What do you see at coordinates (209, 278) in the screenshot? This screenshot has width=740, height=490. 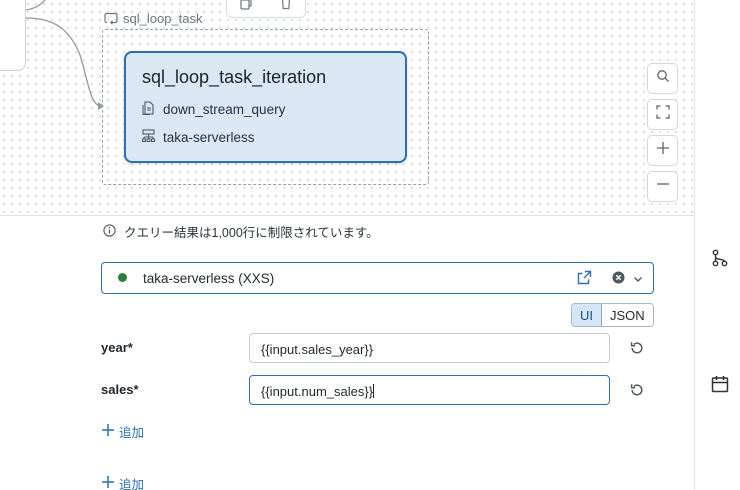 I see `warehouse-name: taka-serverless (XXS)` at bounding box center [209, 278].